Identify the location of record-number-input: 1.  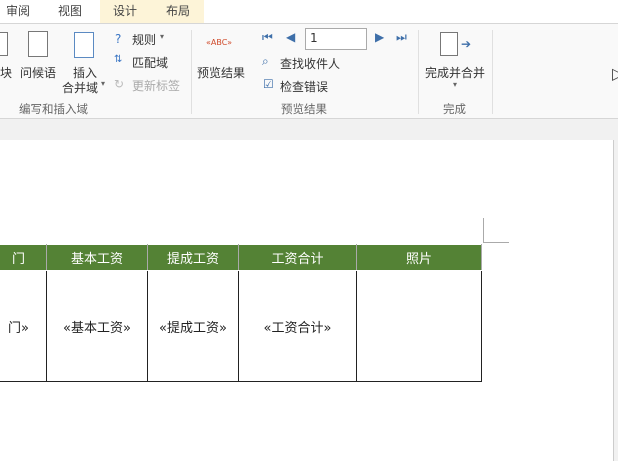
(336, 39).